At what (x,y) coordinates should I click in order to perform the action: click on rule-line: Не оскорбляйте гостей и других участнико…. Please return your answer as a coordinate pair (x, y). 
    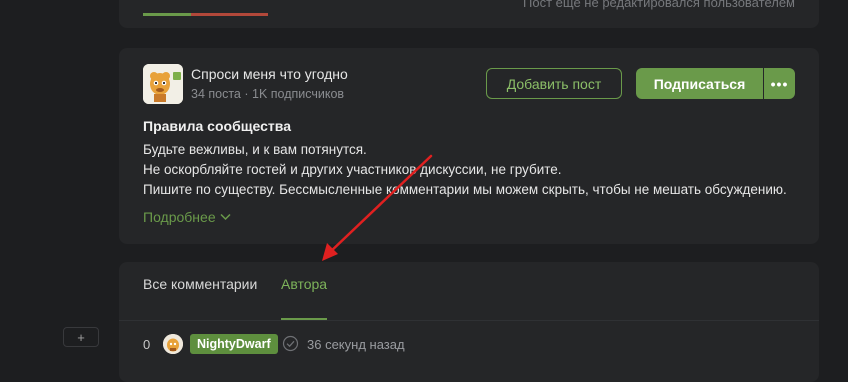
    Looking at the image, I should click on (352, 169).